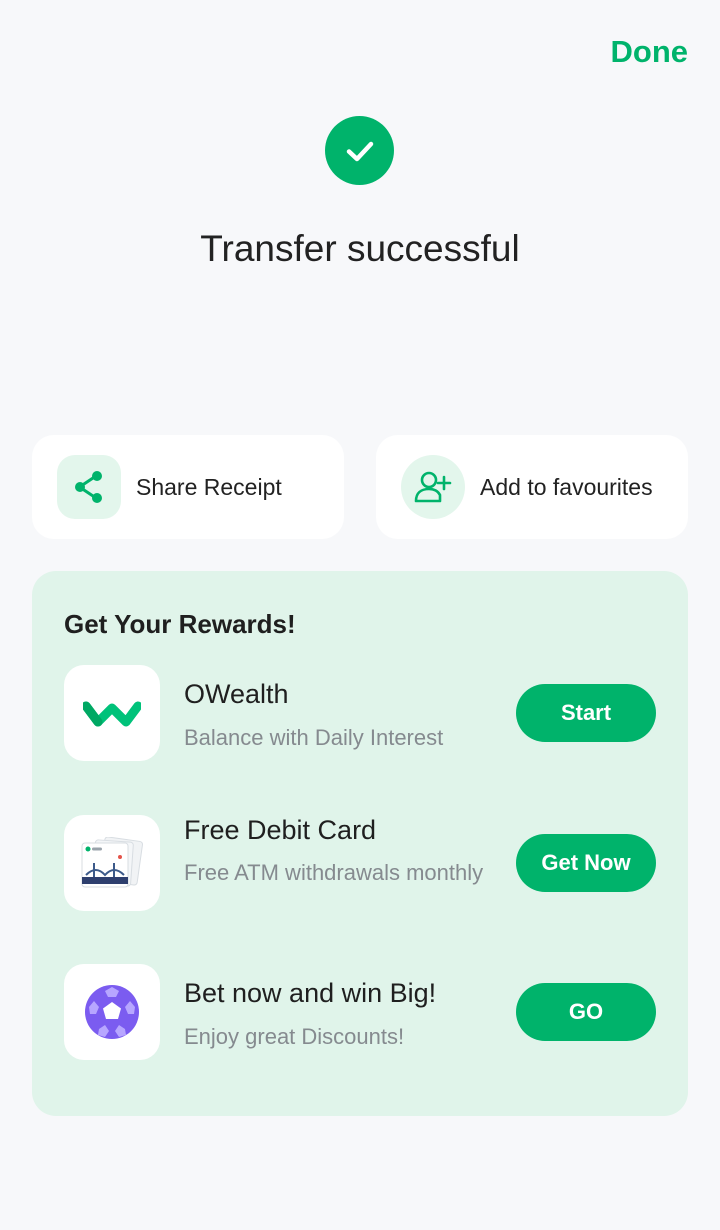 This screenshot has height=1230, width=720. Describe the element at coordinates (209, 486) in the screenshot. I see `share-receipt-label: Share Receipt` at that location.